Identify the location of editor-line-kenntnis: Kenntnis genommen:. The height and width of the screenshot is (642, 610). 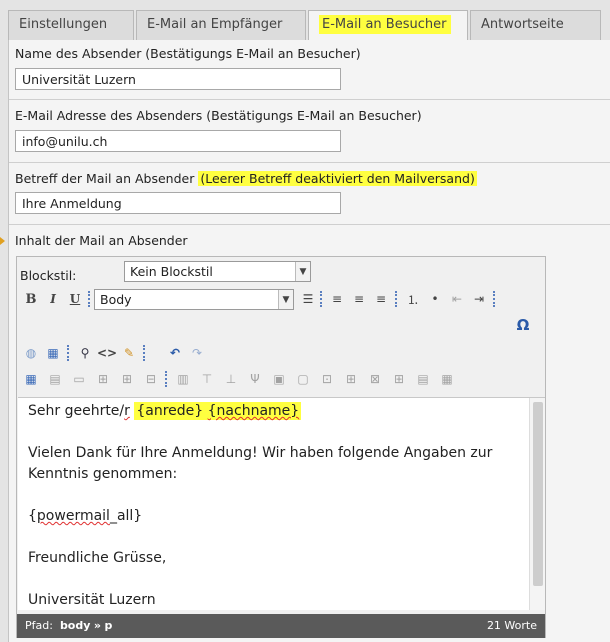
(103, 474).